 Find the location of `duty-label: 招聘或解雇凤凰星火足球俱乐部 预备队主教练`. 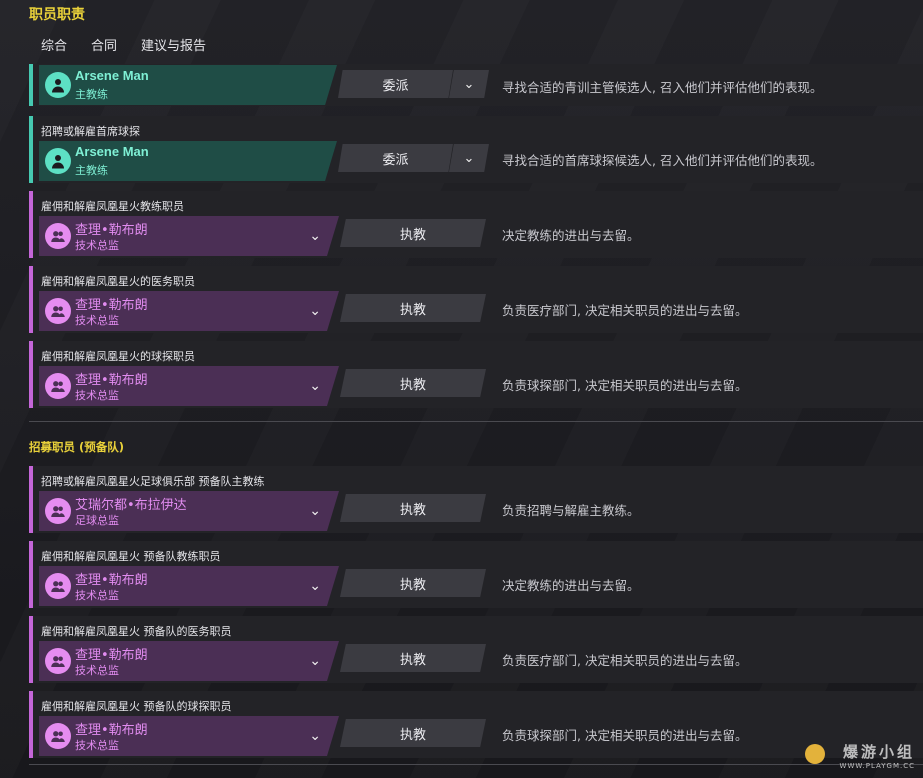

duty-label: 招聘或解雇凤凰星火足球俱乐部 预备队主教练 is located at coordinates (153, 481).